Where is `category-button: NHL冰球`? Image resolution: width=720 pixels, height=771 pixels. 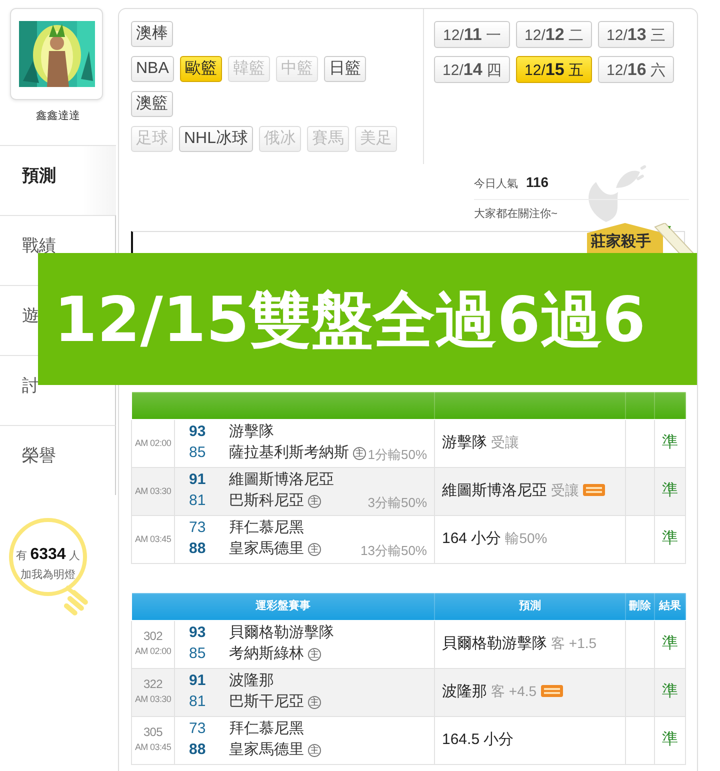 category-button: NHL冰球 is located at coordinates (216, 139).